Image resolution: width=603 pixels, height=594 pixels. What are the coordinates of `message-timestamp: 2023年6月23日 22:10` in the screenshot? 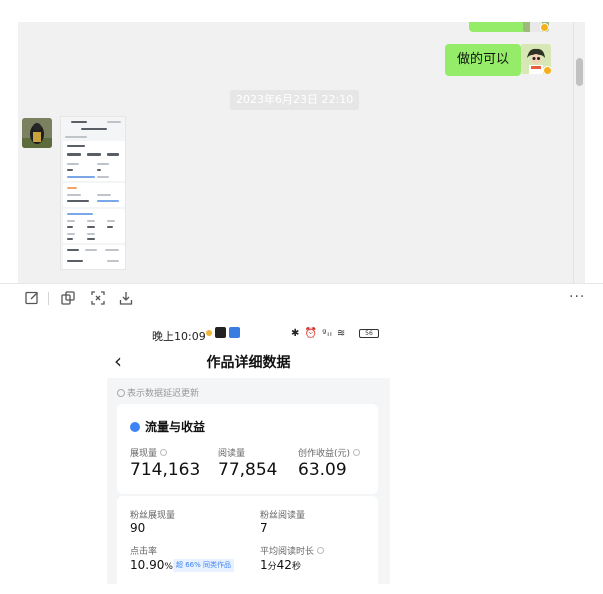 It's located at (295, 100).